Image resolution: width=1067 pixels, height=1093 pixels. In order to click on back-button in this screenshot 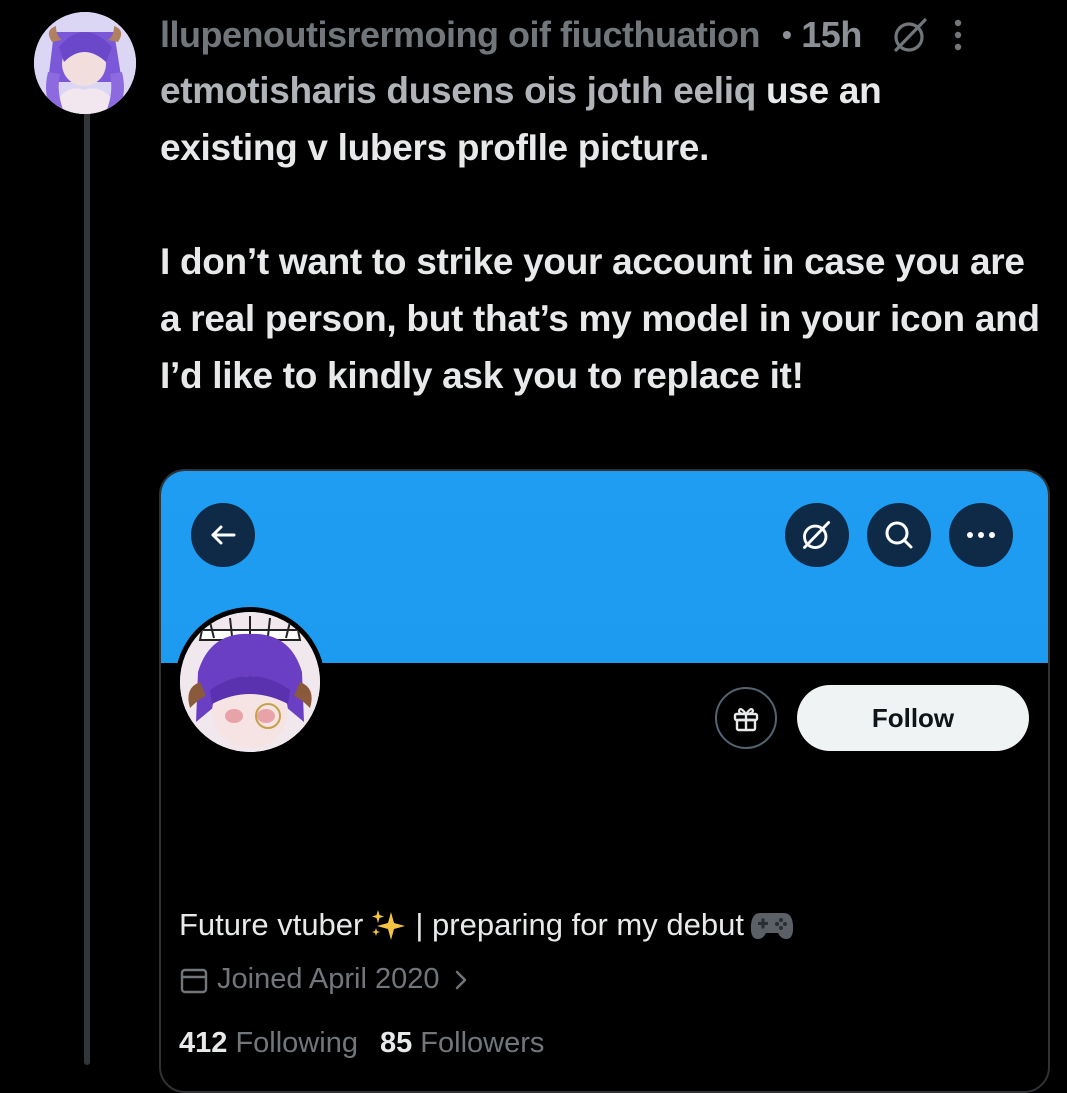, I will do `click(223, 535)`.